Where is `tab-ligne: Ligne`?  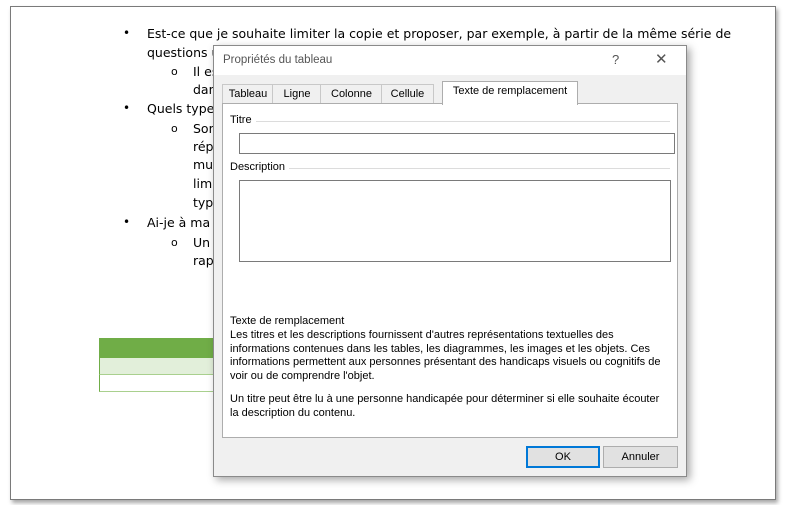 tab-ligne: Ligne is located at coordinates (297, 94).